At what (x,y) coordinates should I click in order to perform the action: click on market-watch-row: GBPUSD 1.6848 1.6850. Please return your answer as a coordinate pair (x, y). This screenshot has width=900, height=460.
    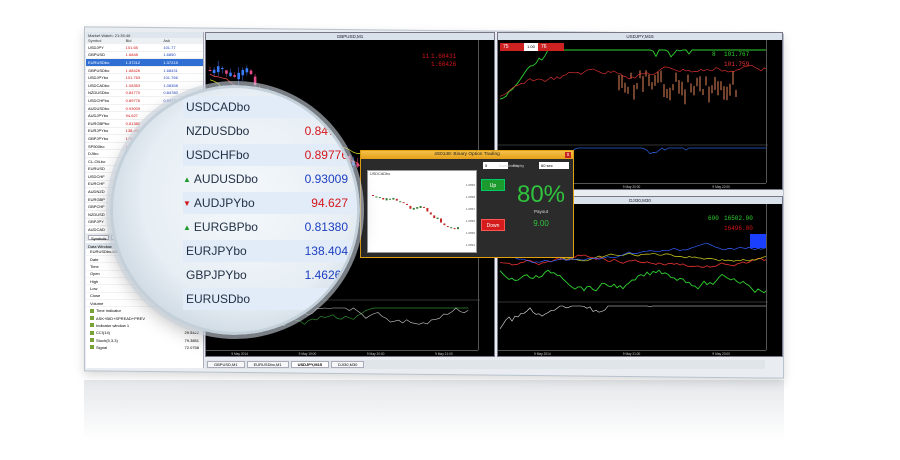
    Looking at the image, I should click on (144, 56).